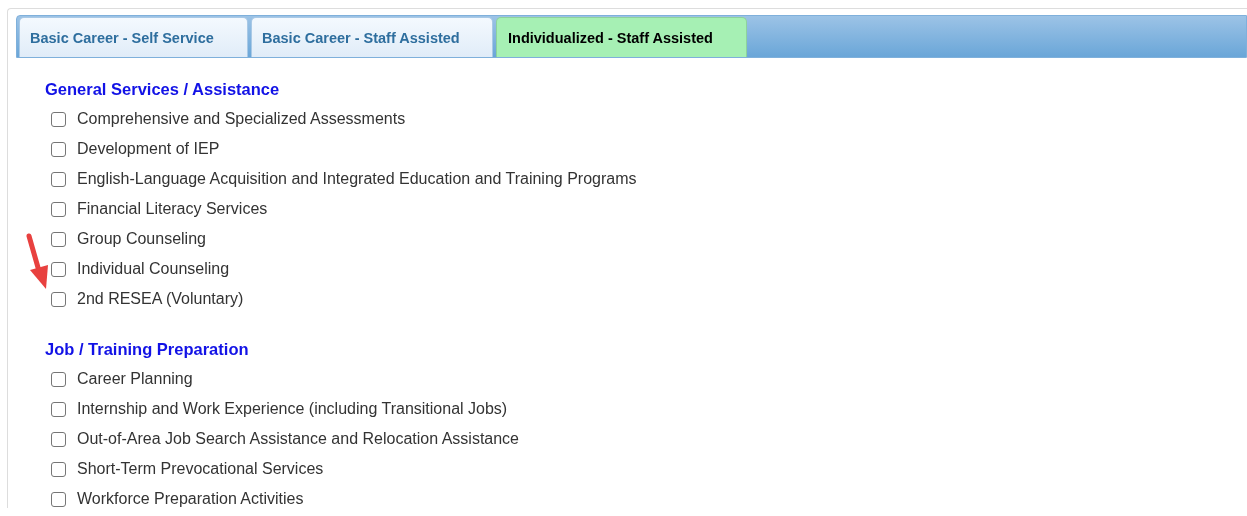  Describe the element at coordinates (148, 149) in the screenshot. I see `checkbox-label: Development of IEP` at that location.